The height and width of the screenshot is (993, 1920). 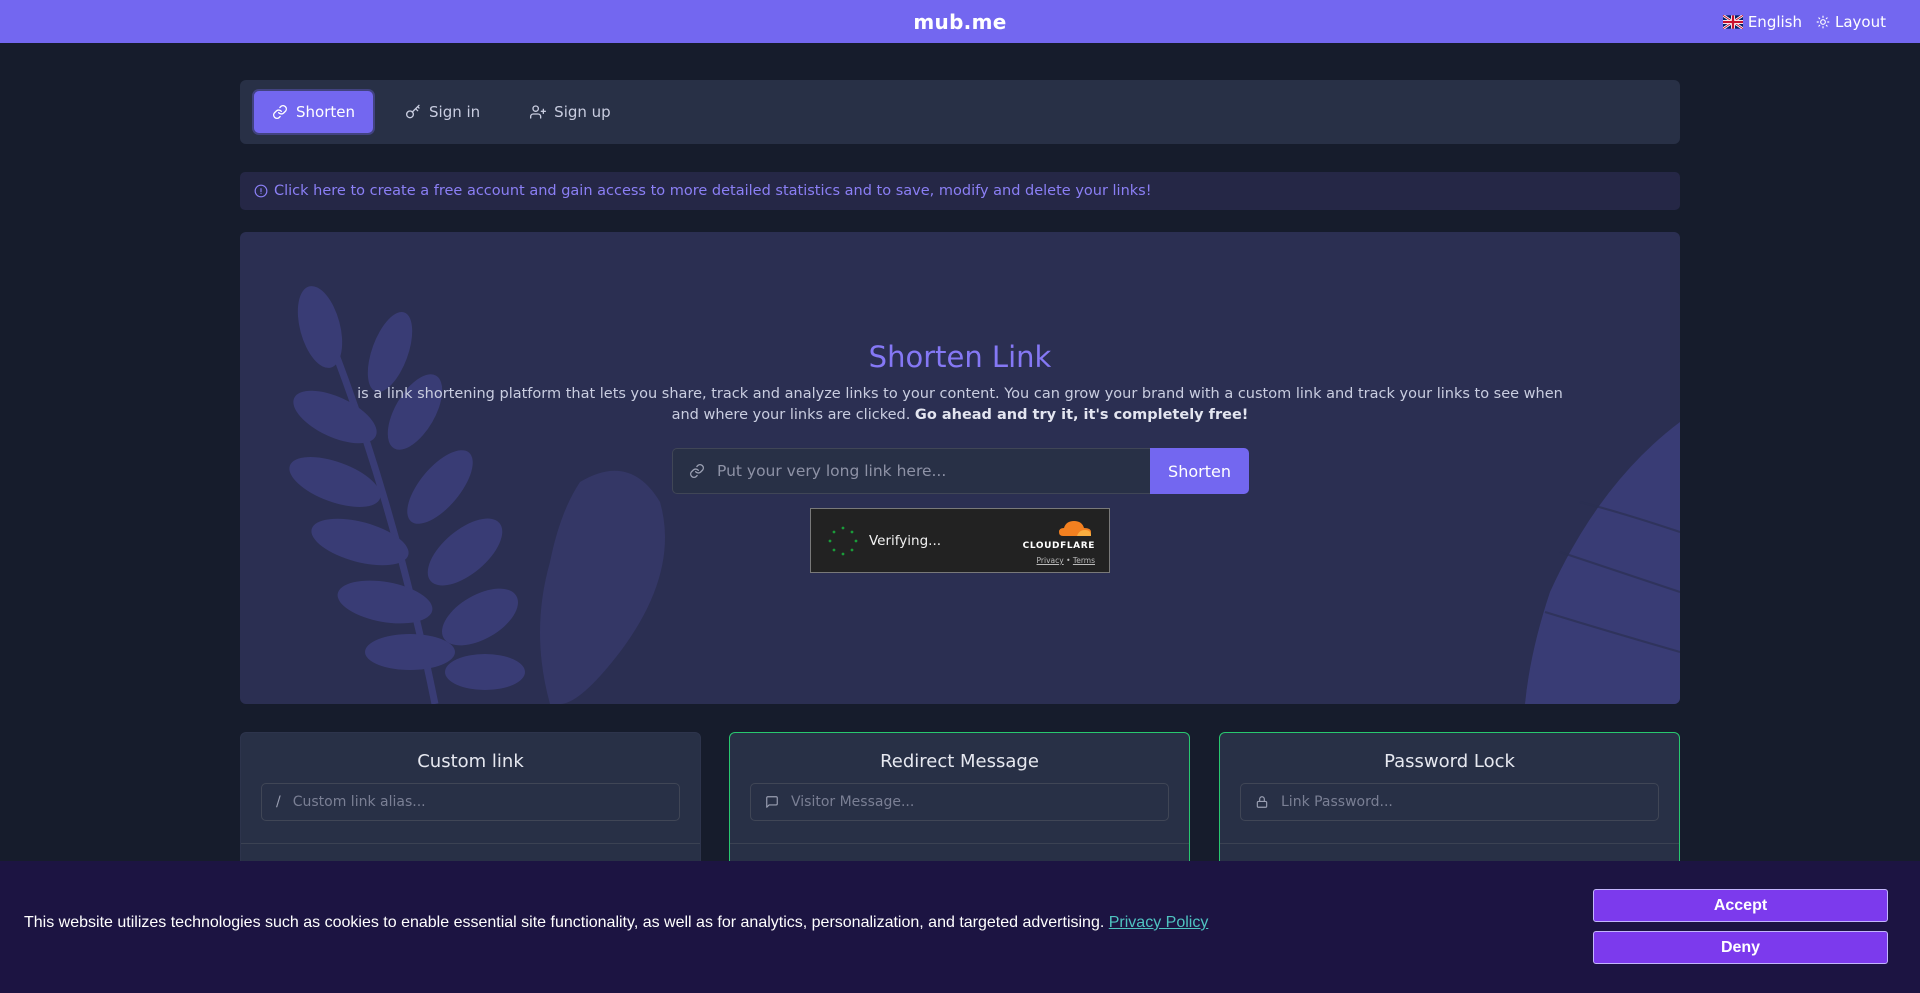 I want to click on cookie-deny-button: Deny, so click(x=1740, y=947).